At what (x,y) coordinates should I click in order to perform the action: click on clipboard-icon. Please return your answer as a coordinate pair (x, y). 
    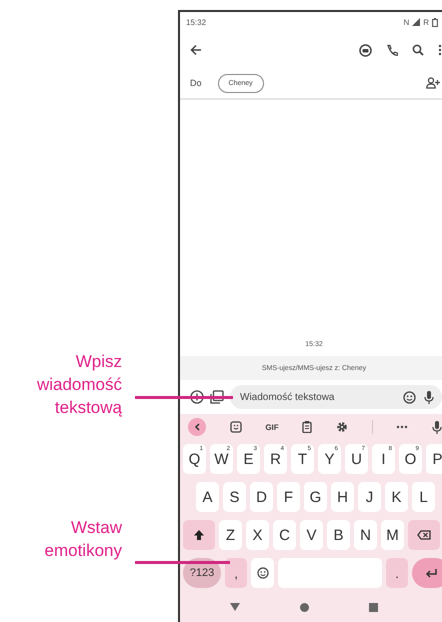
    Looking at the image, I should click on (307, 427).